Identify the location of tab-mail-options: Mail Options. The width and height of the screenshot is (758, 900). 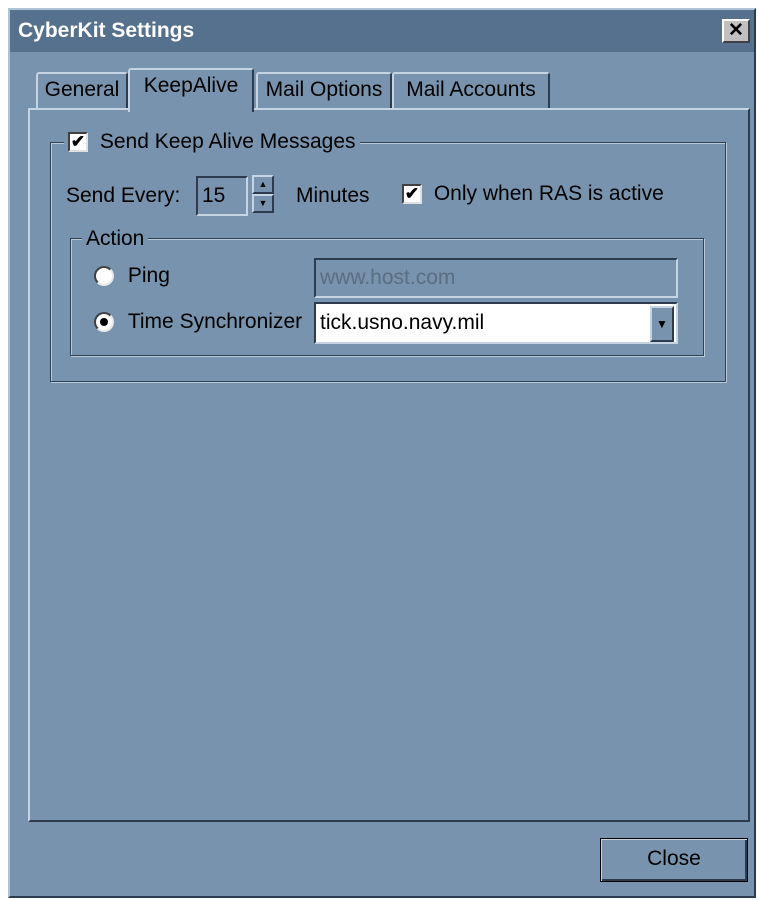
(324, 91).